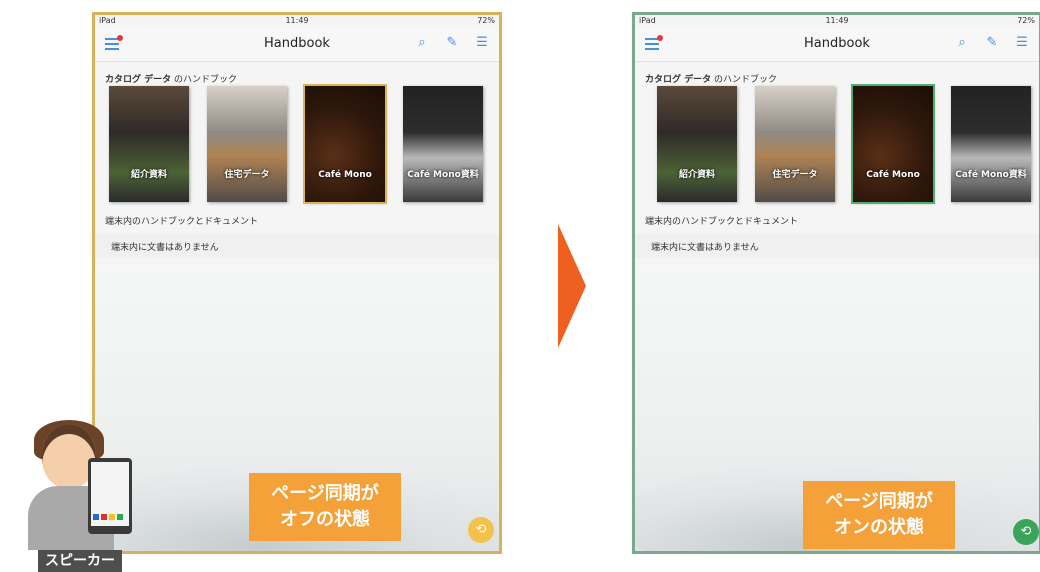 This screenshot has height=572, width=1040. I want to click on sync-off-icon: ⟲, so click(481, 530).